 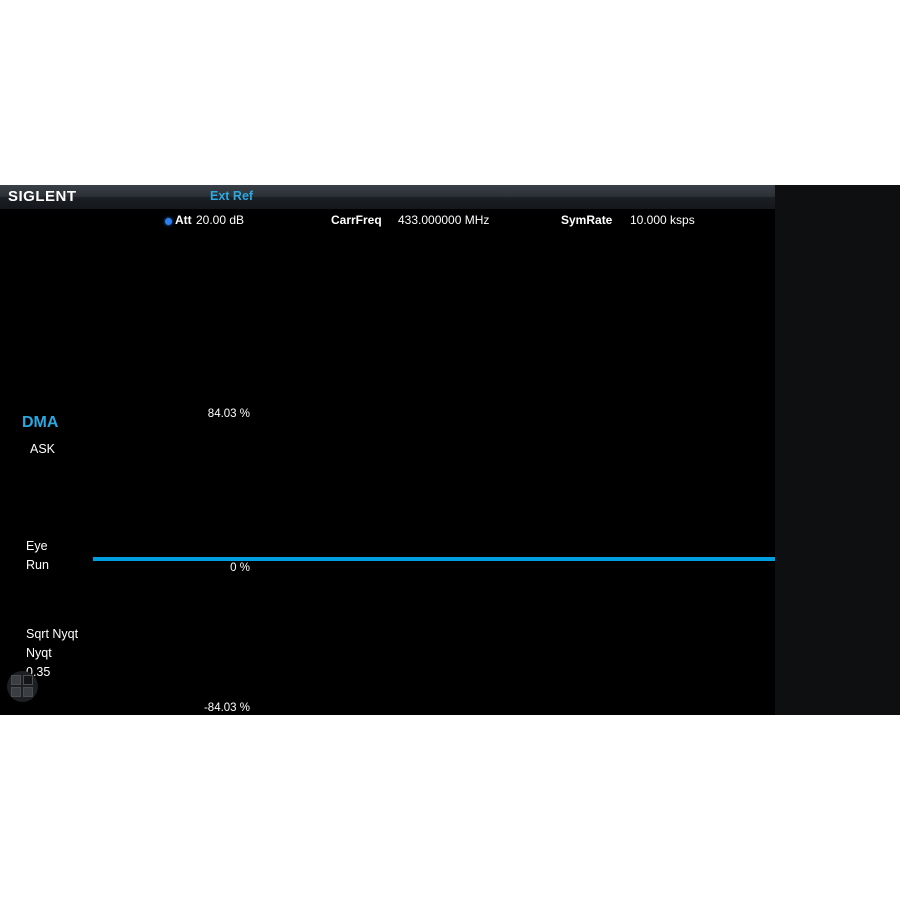 I want to click on eye-diagram-plot, so click(x=431, y=568).